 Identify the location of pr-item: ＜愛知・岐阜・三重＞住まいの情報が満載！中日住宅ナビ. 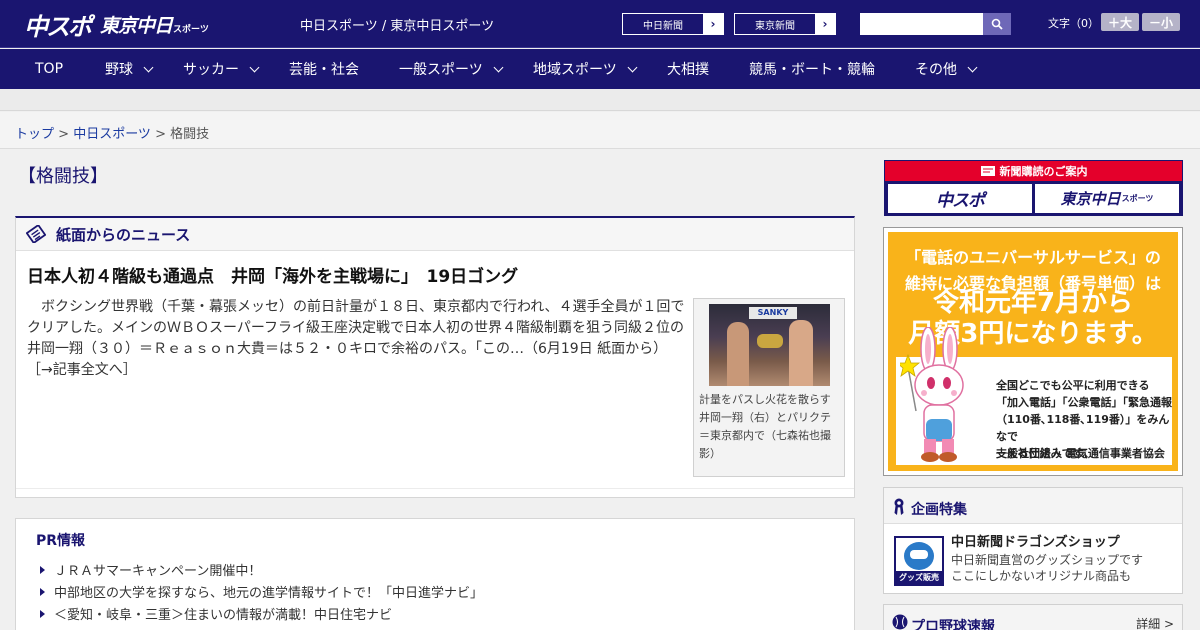
(216, 613).